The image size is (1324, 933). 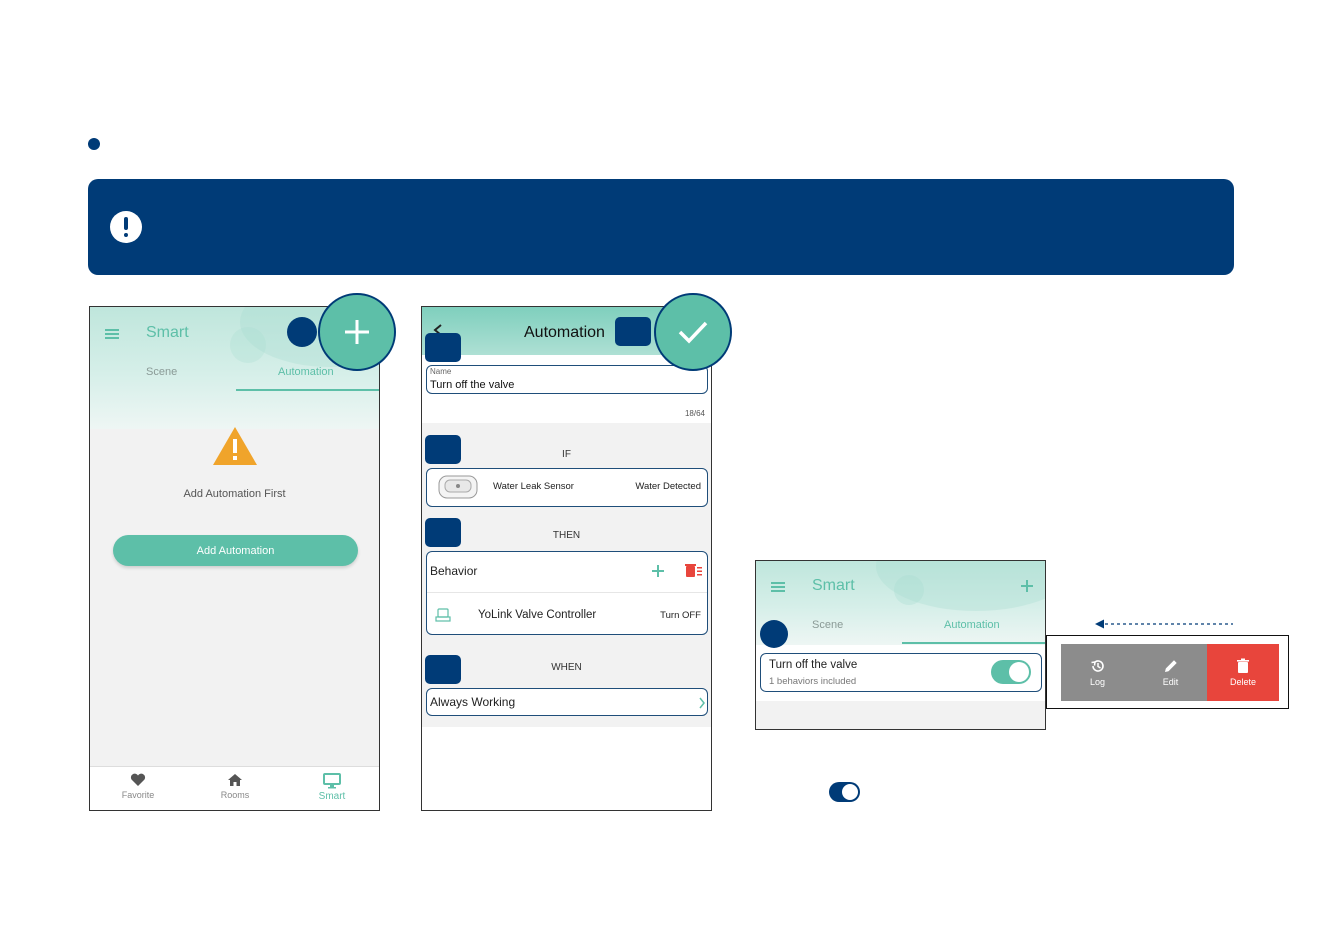 What do you see at coordinates (566, 454) in the screenshot?
I see `if-label: IF` at bounding box center [566, 454].